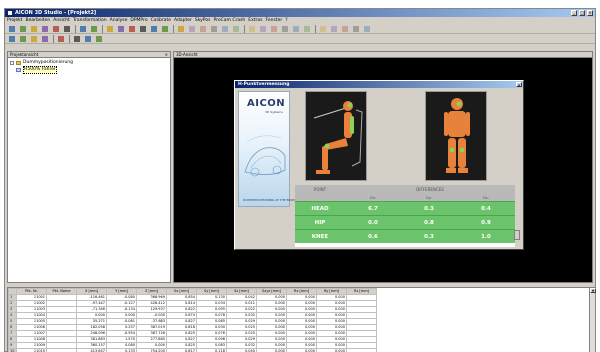  I want to click on view4-icon, so click(142, 28).